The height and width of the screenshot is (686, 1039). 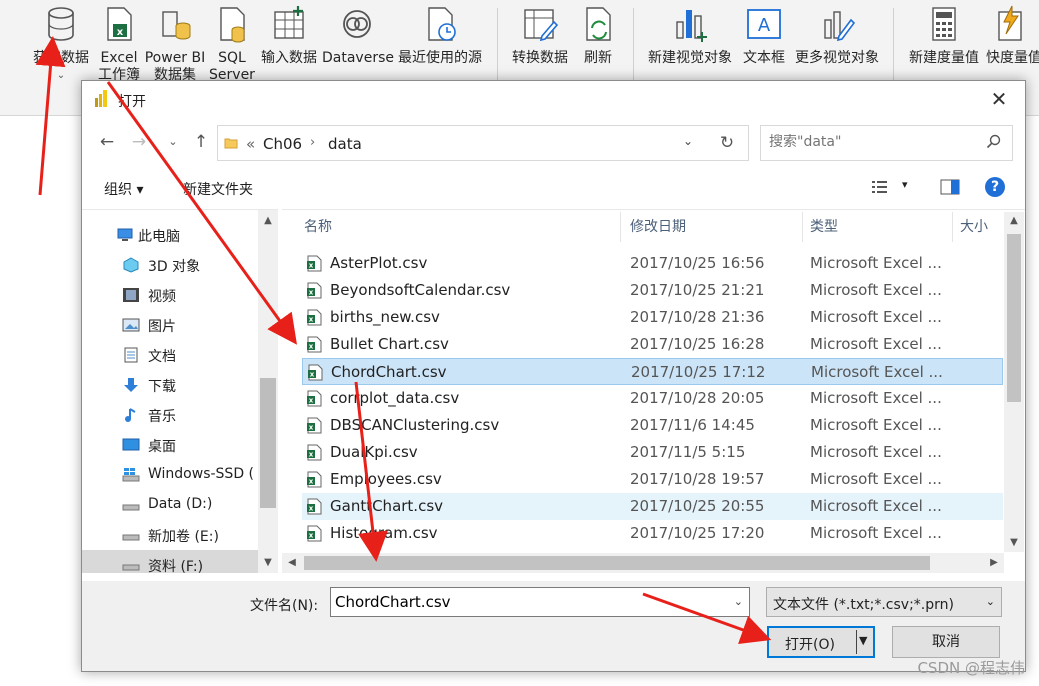 What do you see at coordinates (232, 25) in the screenshot?
I see `sql-server-icon` at bounding box center [232, 25].